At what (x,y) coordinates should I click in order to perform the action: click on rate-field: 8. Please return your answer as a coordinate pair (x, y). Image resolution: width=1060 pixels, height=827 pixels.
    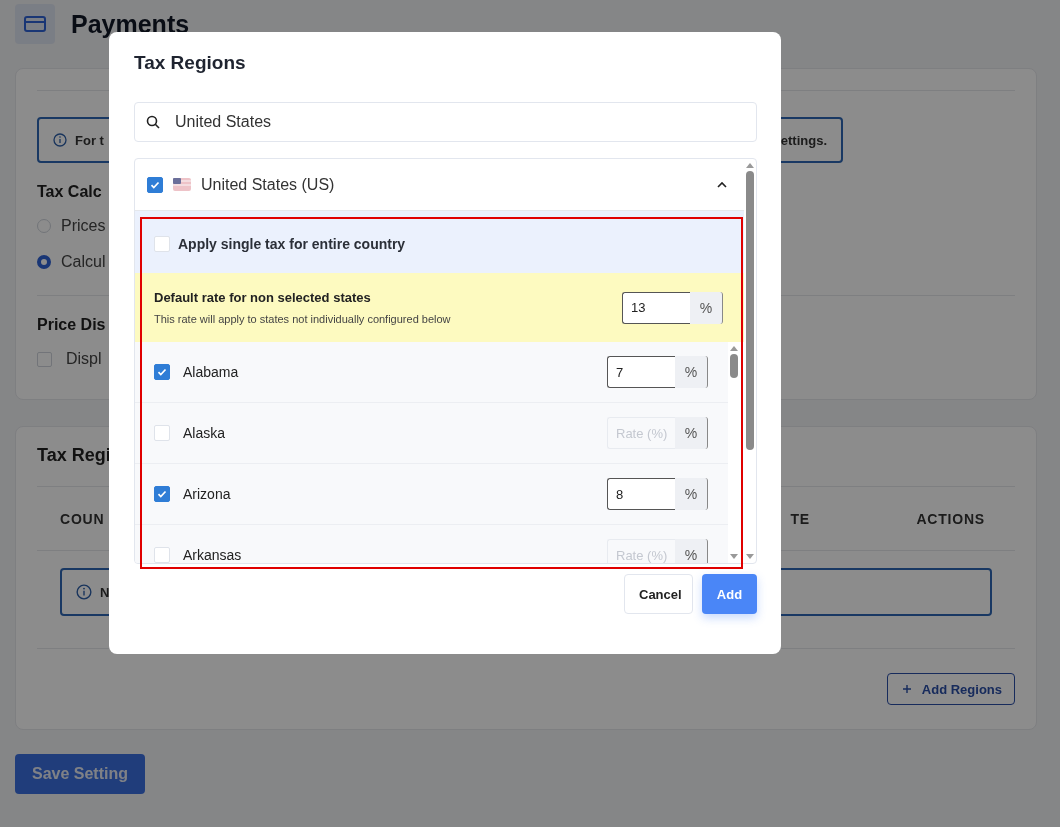
    Looking at the image, I should click on (641, 494).